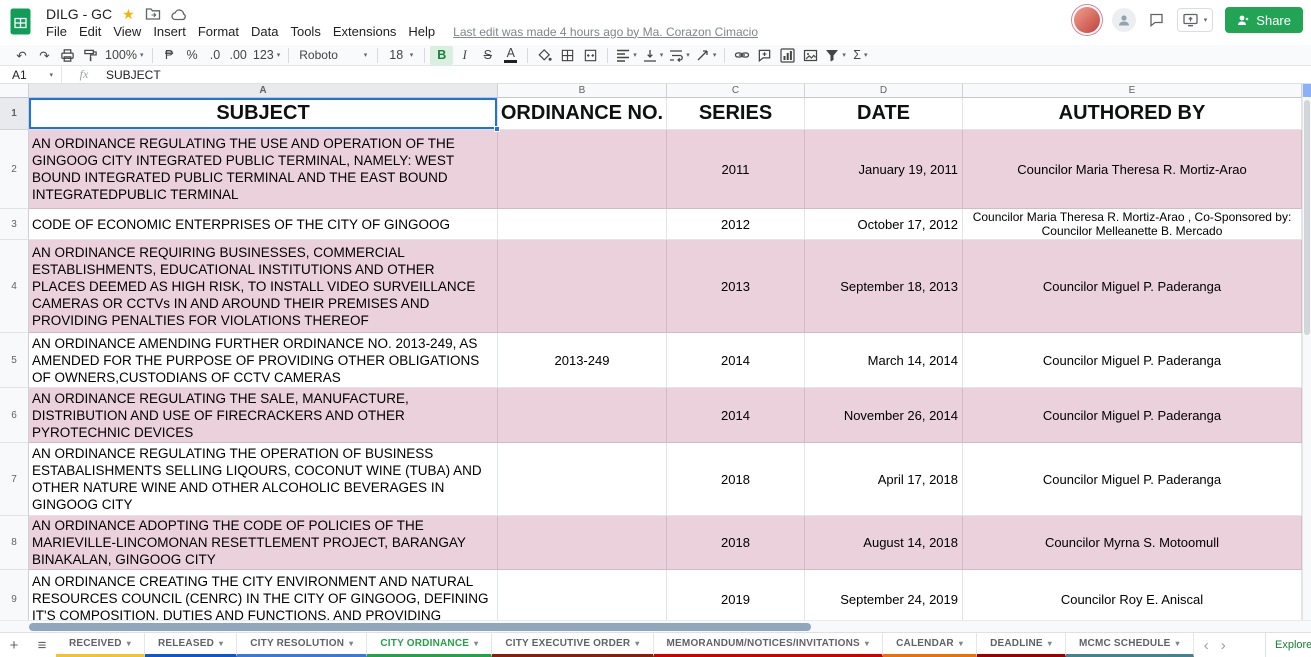  What do you see at coordinates (21, 55) in the screenshot?
I see `undo-button: ↶` at bounding box center [21, 55].